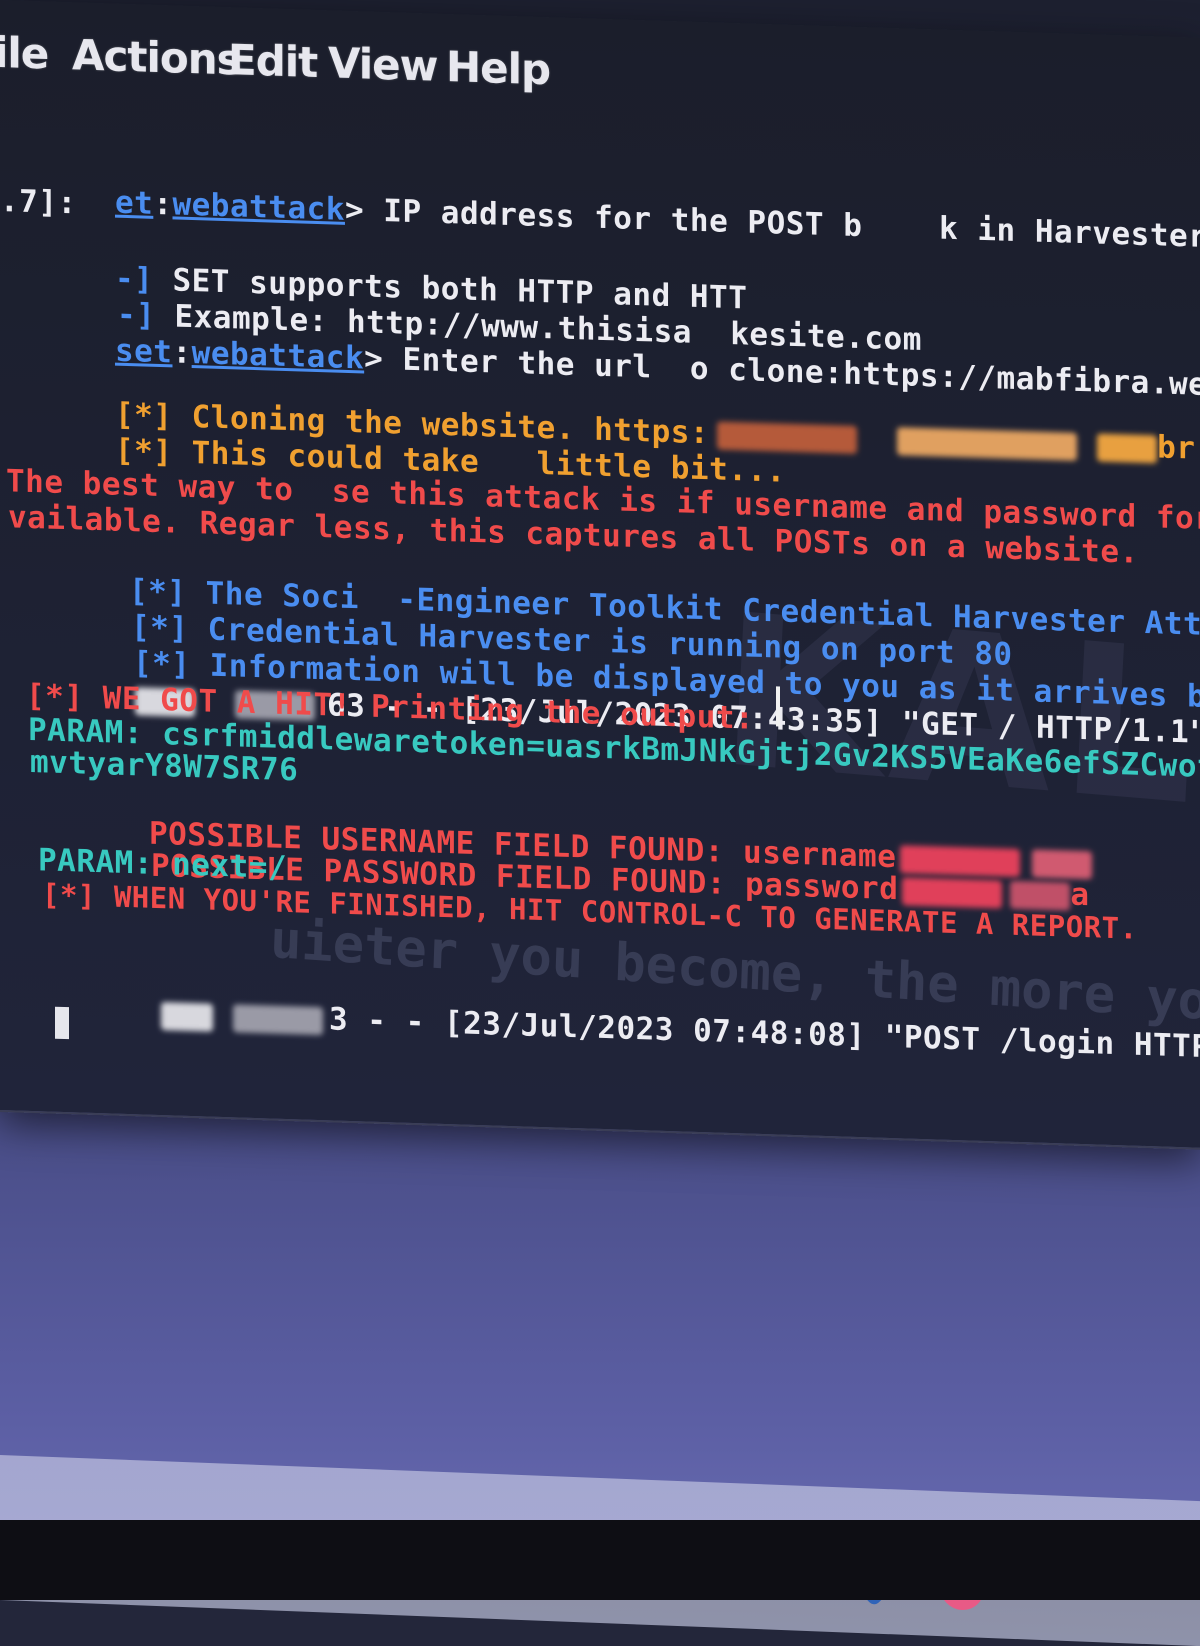 The height and width of the screenshot is (1646, 1200). What do you see at coordinates (382, 64) in the screenshot?
I see `menu-view: View` at bounding box center [382, 64].